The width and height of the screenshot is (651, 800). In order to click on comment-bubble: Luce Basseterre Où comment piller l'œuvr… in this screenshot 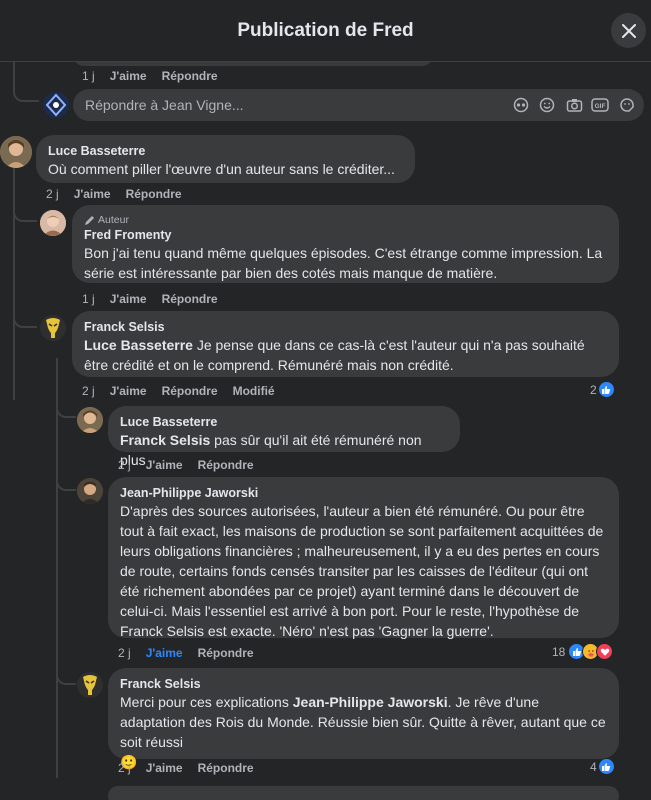, I will do `click(225, 159)`.